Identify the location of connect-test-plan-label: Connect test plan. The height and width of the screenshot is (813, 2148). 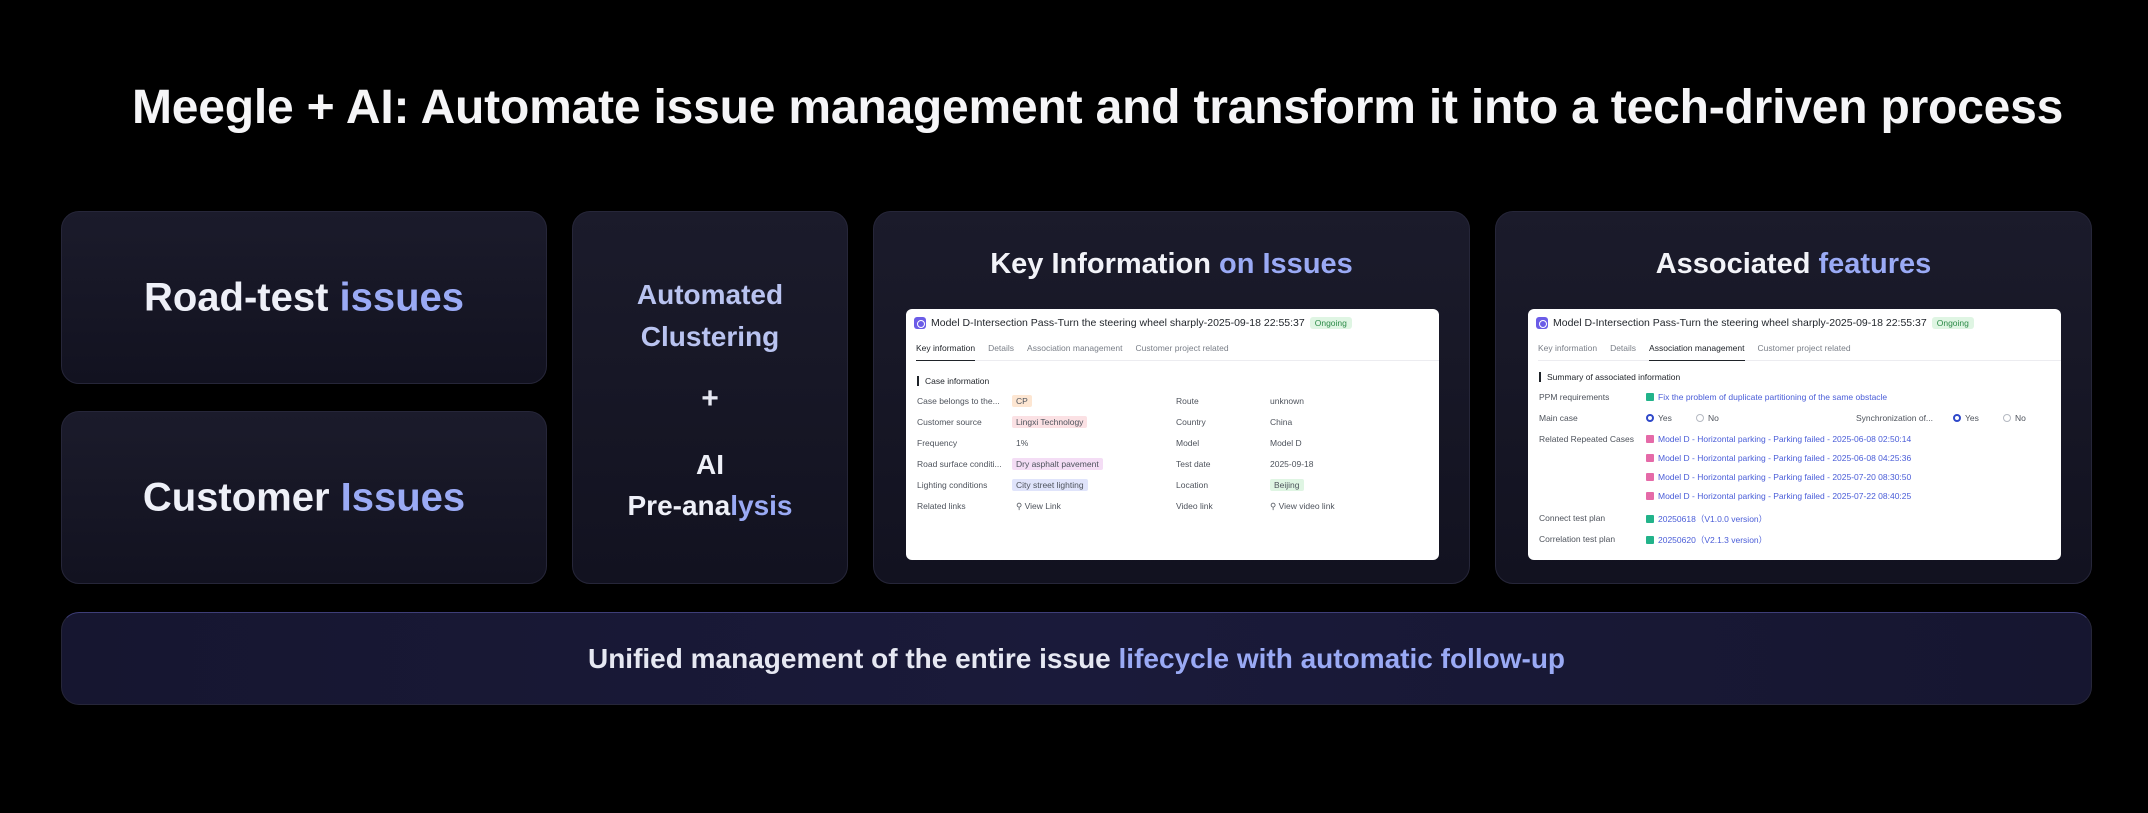
(1572, 518).